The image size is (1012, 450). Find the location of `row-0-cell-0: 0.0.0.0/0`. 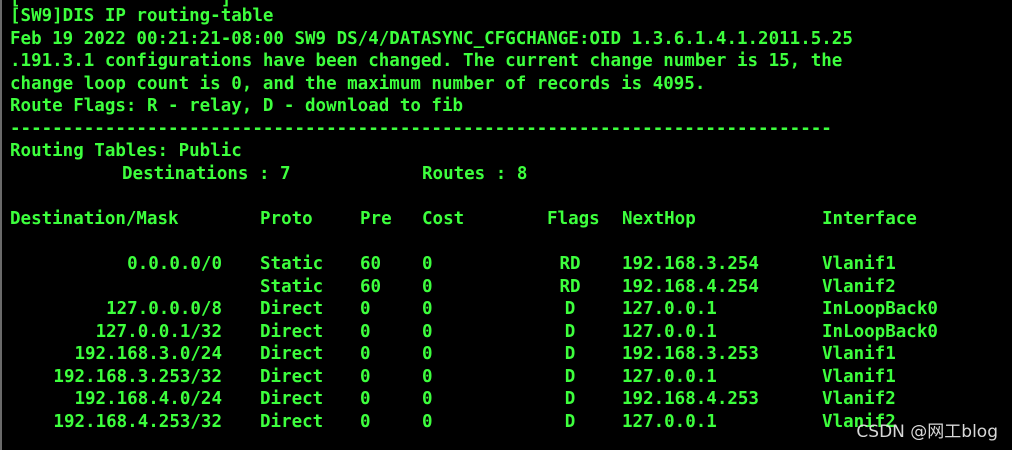

row-0-cell-0: 0.0.0.0/0 is located at coordinates (174, 264).